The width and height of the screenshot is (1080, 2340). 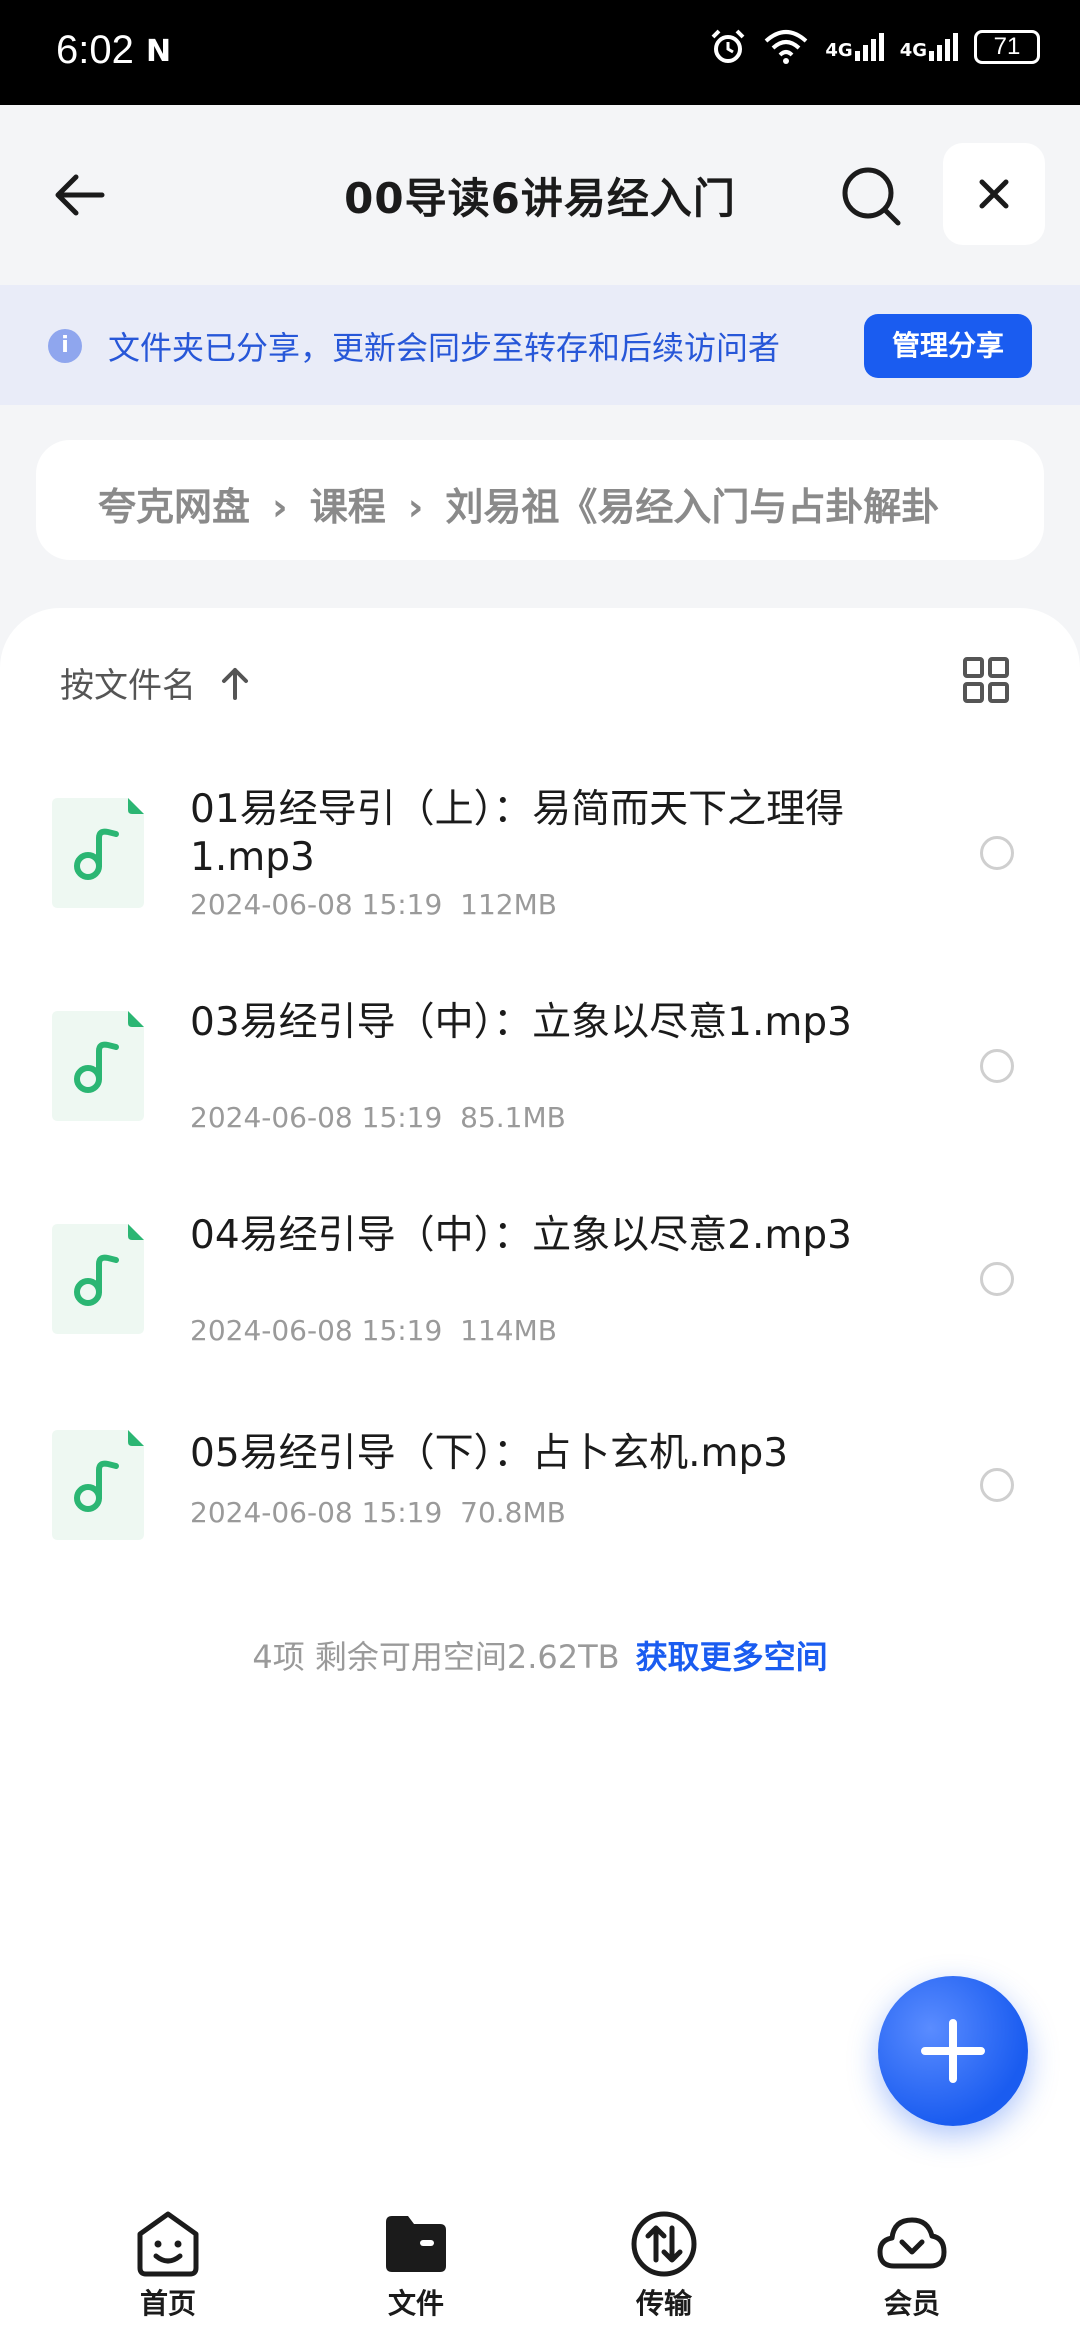 I want to click on file-name: 04易经引导（中）：立象以尽意2.mp3, so click(x=521, y=1235).